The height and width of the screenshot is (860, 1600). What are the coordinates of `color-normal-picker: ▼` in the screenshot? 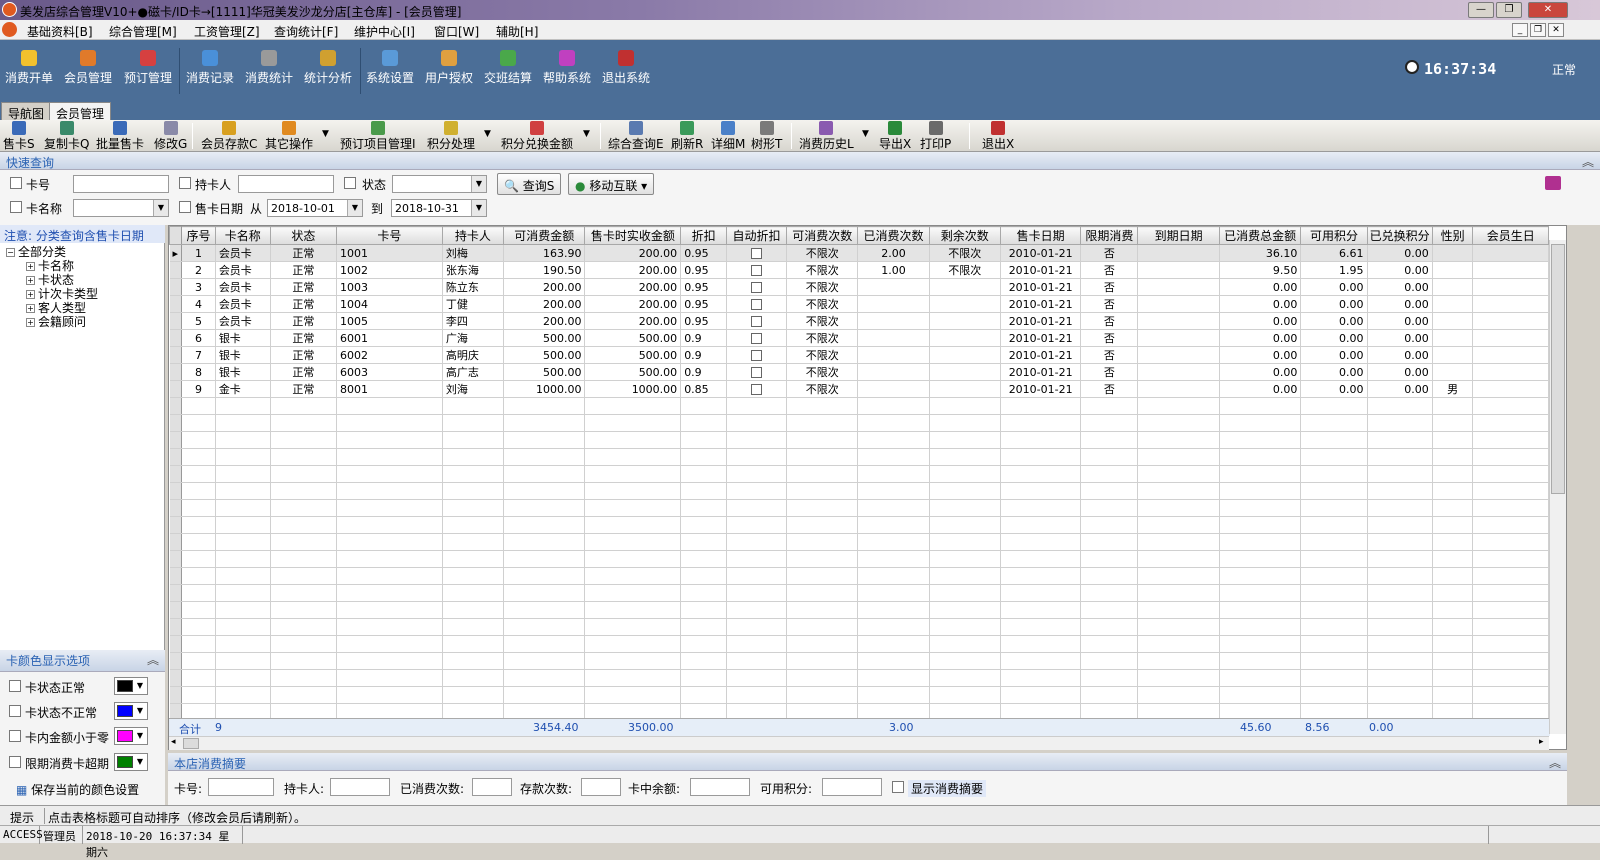 It's located at (131, 686).